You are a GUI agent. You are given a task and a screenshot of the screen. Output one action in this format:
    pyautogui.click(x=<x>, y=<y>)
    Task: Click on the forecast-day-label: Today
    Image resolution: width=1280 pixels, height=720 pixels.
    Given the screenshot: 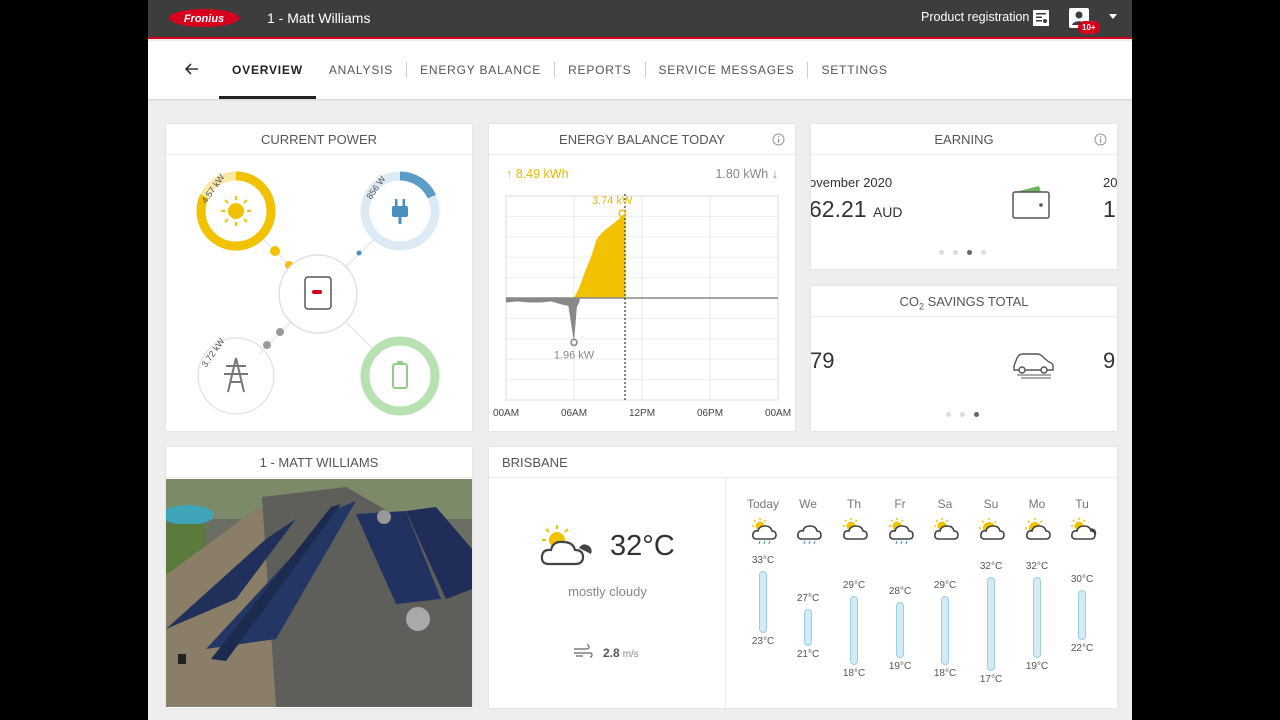 What is the action you would take?
    pyautogui.click(x=763, y=504)
    